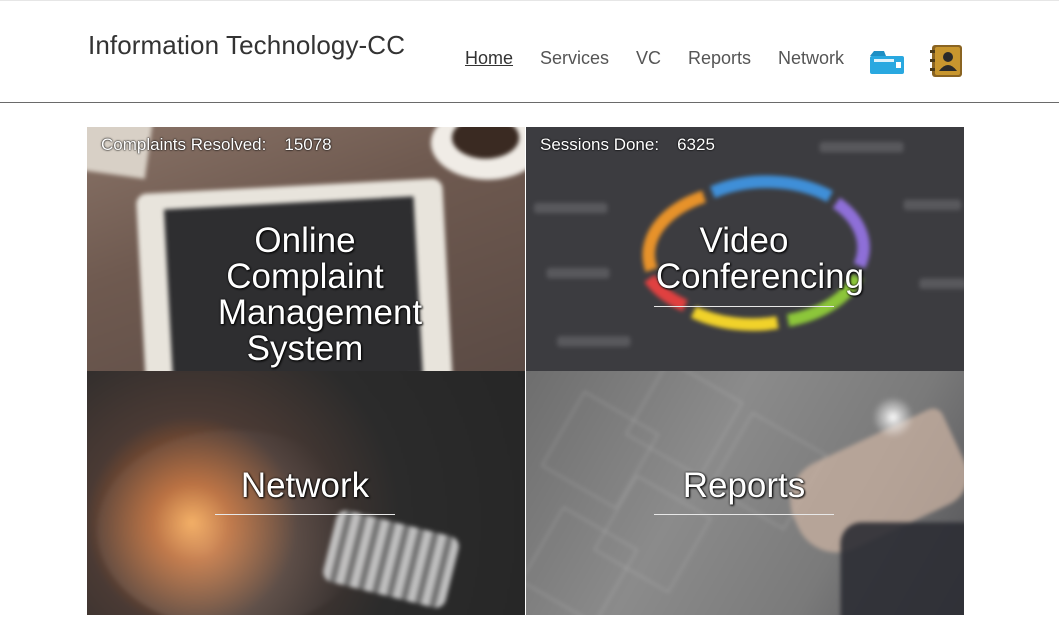 Image resolution: width=1059 pixels, height=644 pixels. I want to click on site-brand: Information Technology-CC, so click(246, 45).